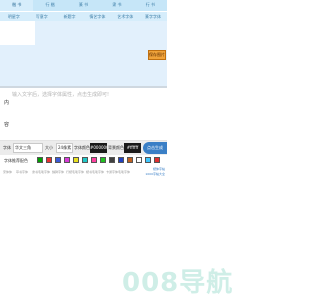 This screenshot has height=300, width=320. Describe the element at coordinates (155, 174) in the screenshot. I see `hint-link: 1000字帖大全` at that location.